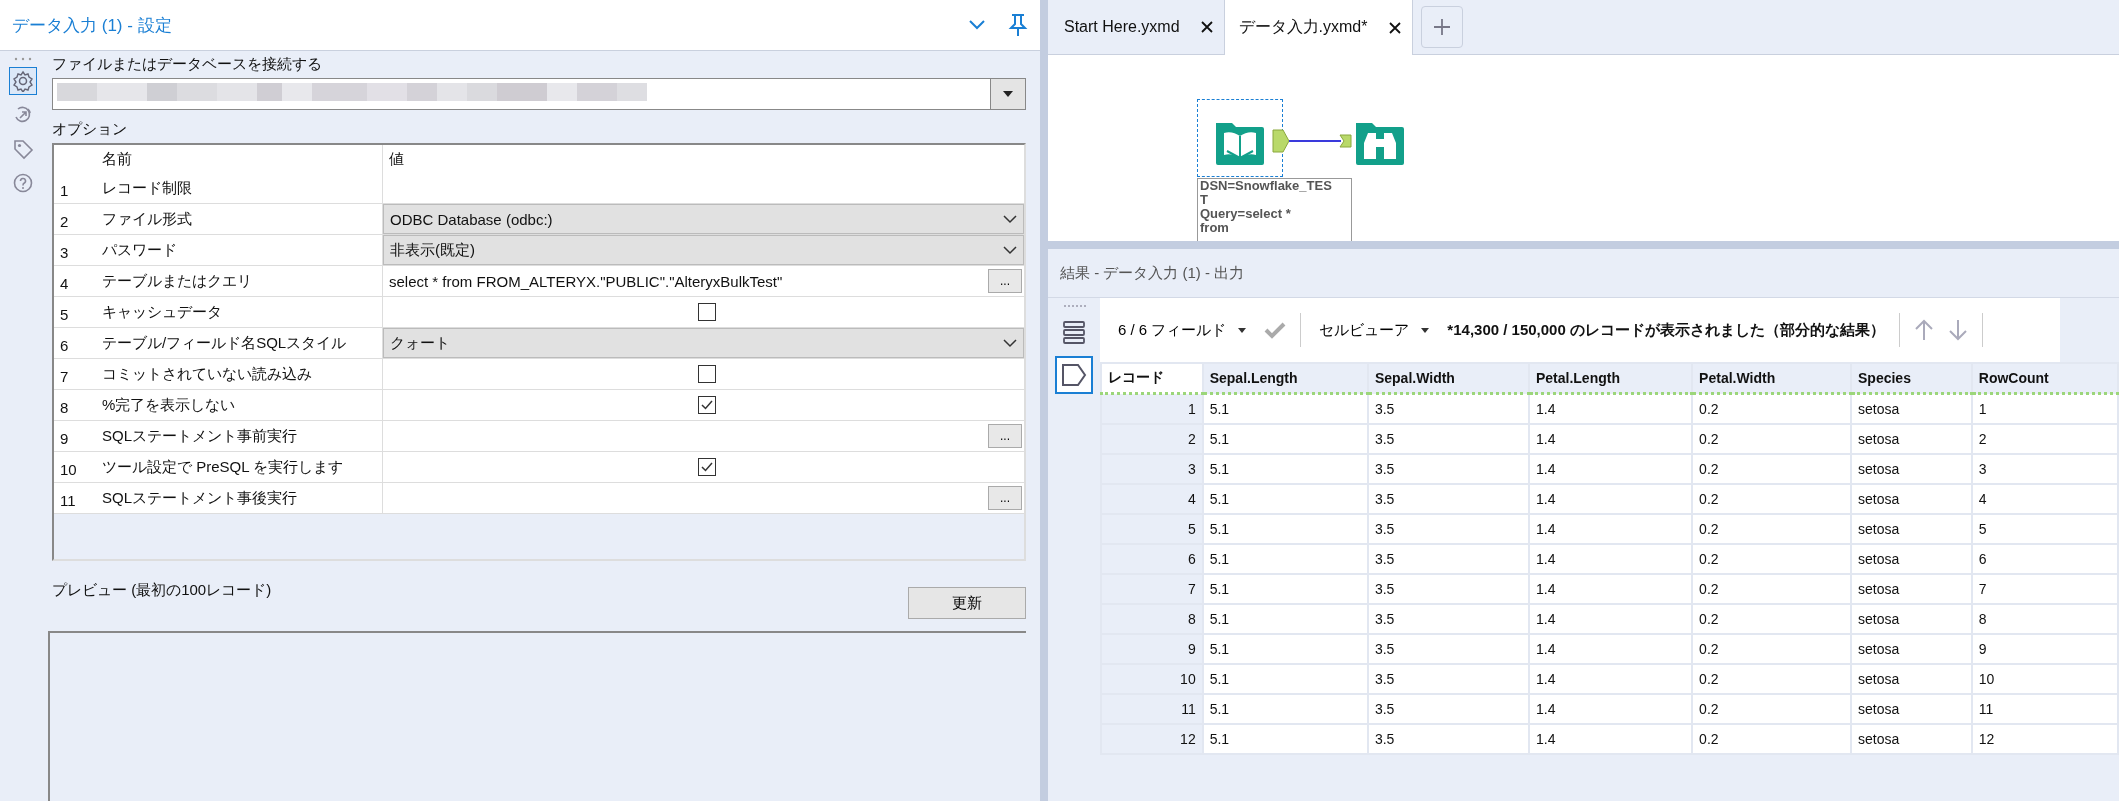 This screenshot has width=2119, height=801. I want to click on fields-dropdown: 6 / 6 フィールド, so click(1182, 330).